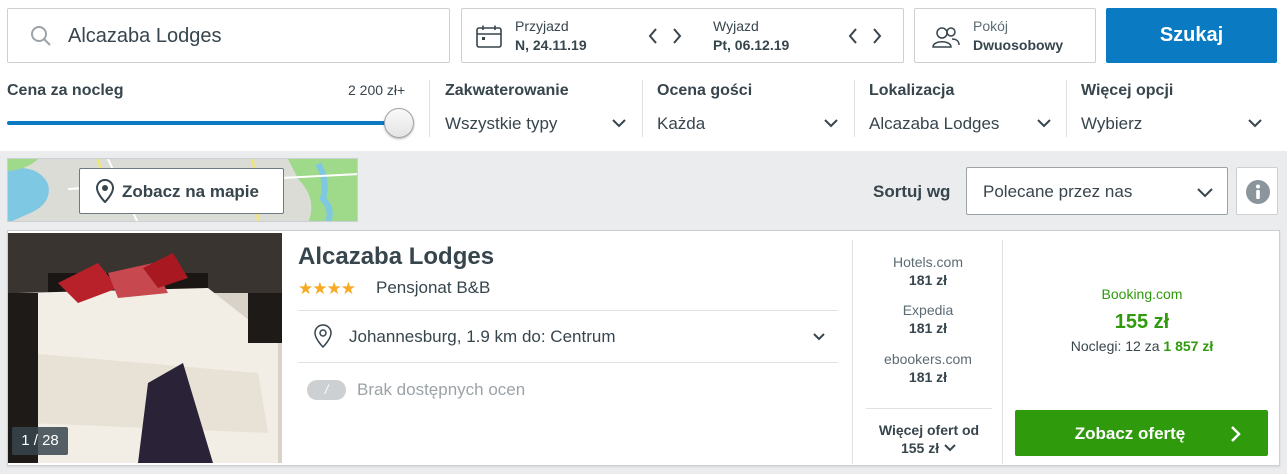 The image size is (1287, 474). Describe the element at coordinates (705, 90) in the screenshot. I see `rating-filter-title: Ocena gości` at that location.